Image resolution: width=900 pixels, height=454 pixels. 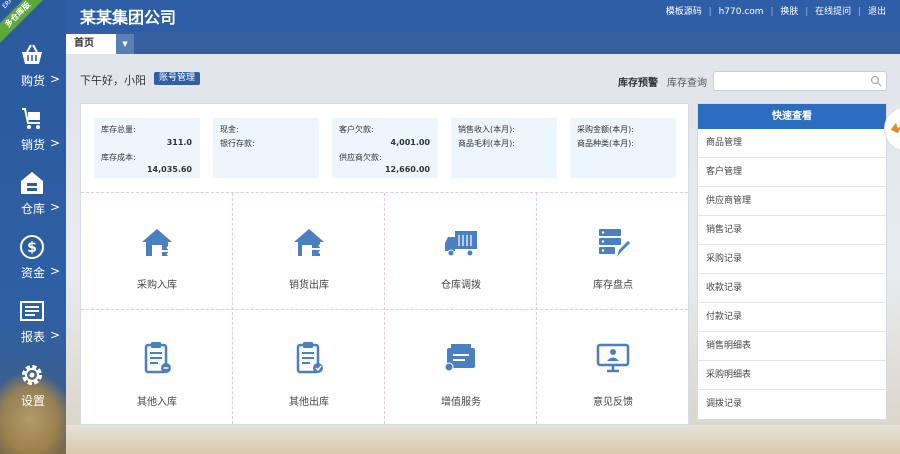 What do you see at coordinates (741, 12) in the screenshot?
I see `header-link-site: h770.com` at bounding box center [741, 12].